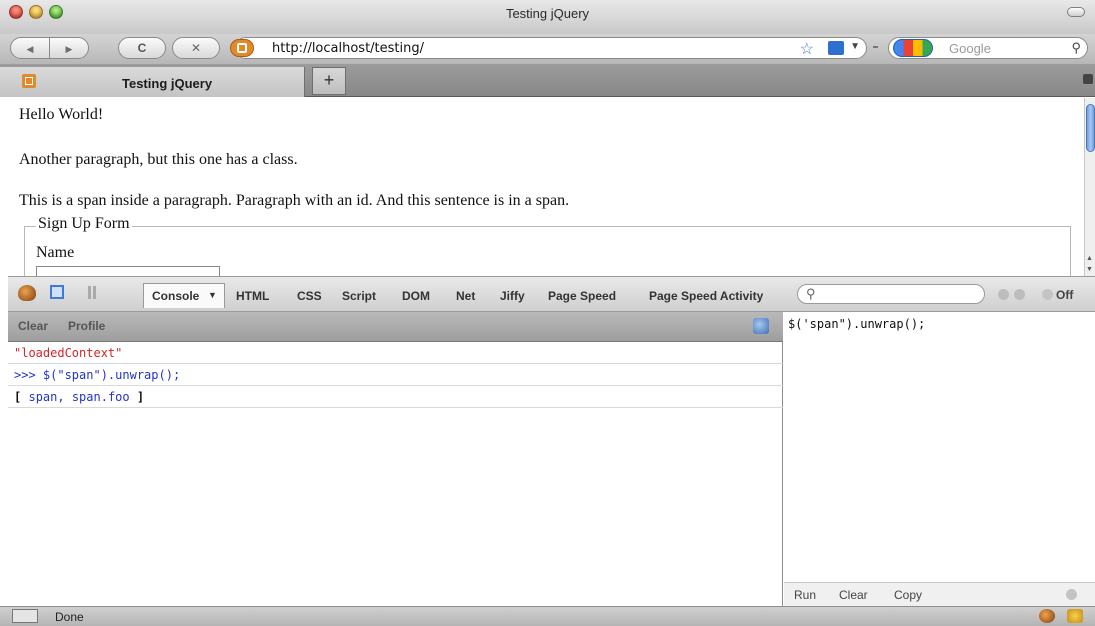  Describe the element at coordinates (140, 397) in the screenshot. I see `result-close-bracket: ]` at that location.